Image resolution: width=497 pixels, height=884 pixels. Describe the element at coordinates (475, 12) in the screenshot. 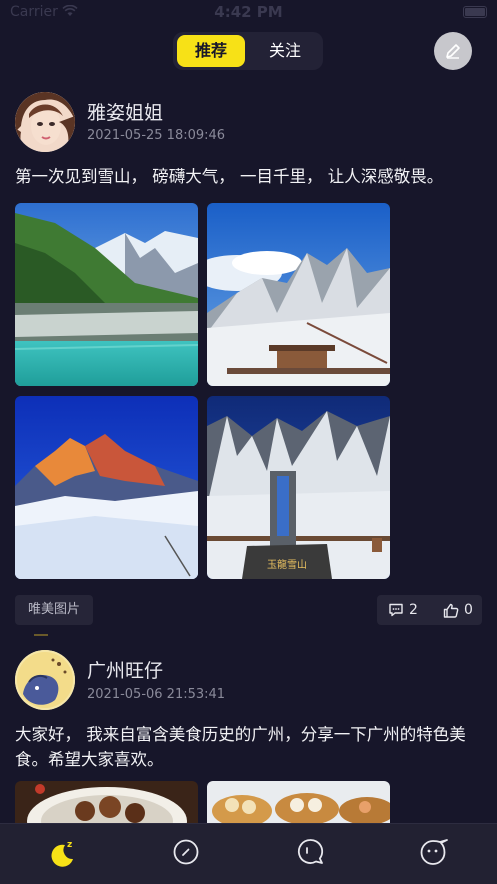

I see `battery-icon` at that location.